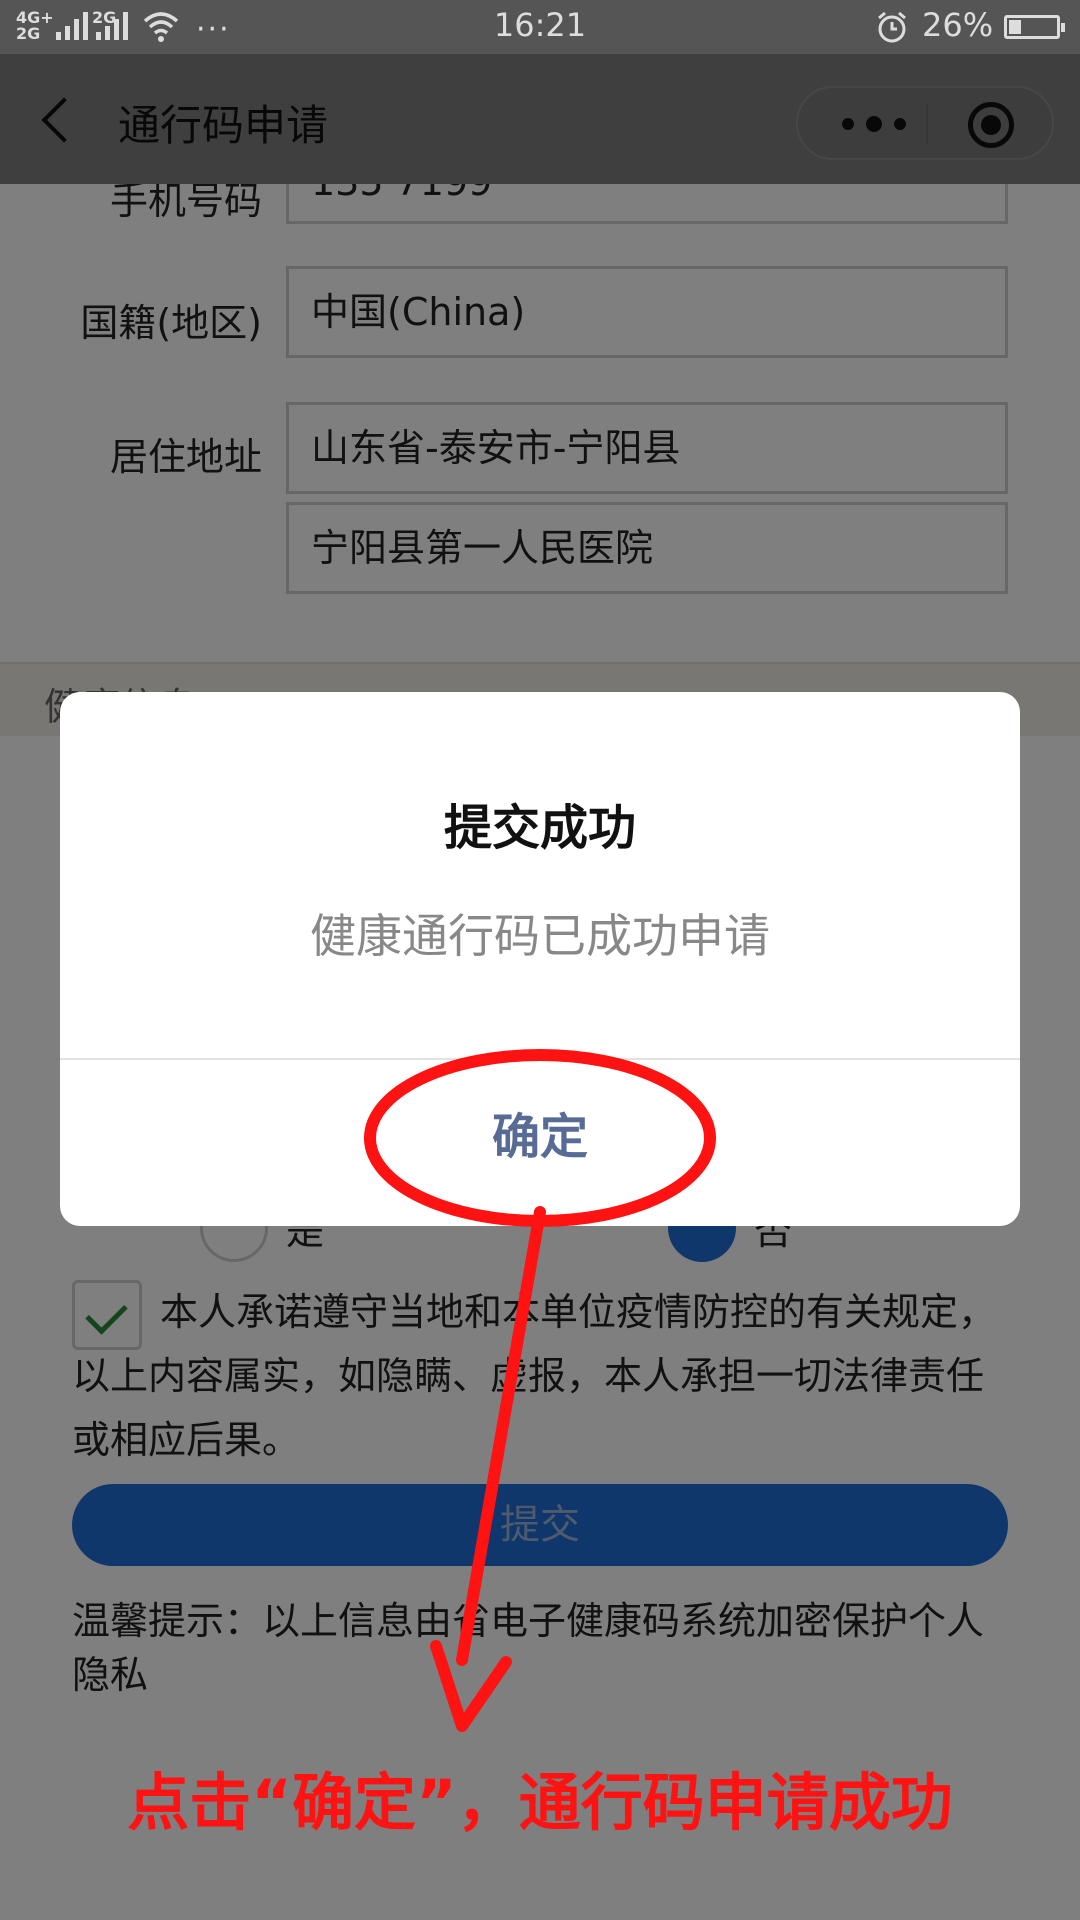  Describe the element at coordinates (501, 1436) in the screenshot. I see `arrow-shaft` at that location.